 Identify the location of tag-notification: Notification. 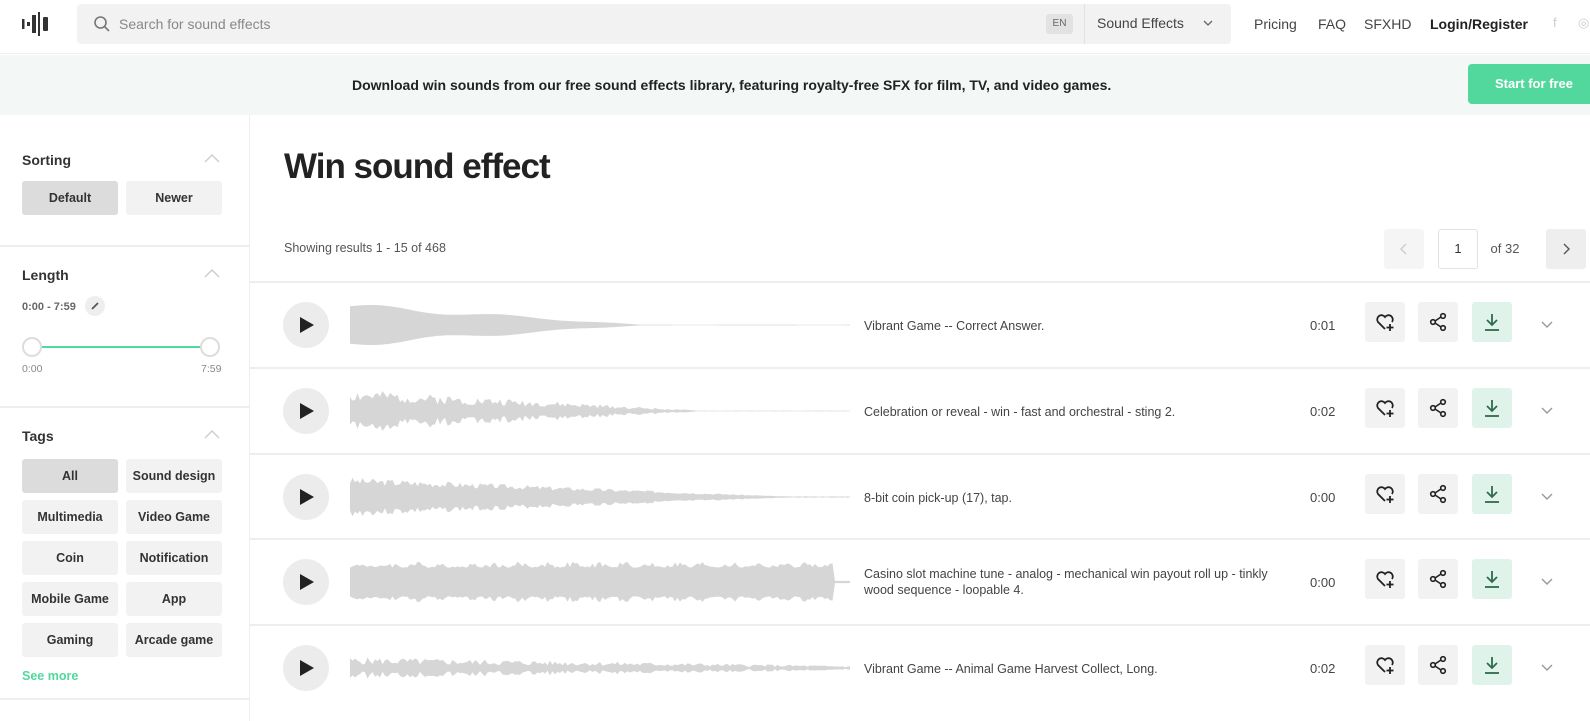
(174, 558).